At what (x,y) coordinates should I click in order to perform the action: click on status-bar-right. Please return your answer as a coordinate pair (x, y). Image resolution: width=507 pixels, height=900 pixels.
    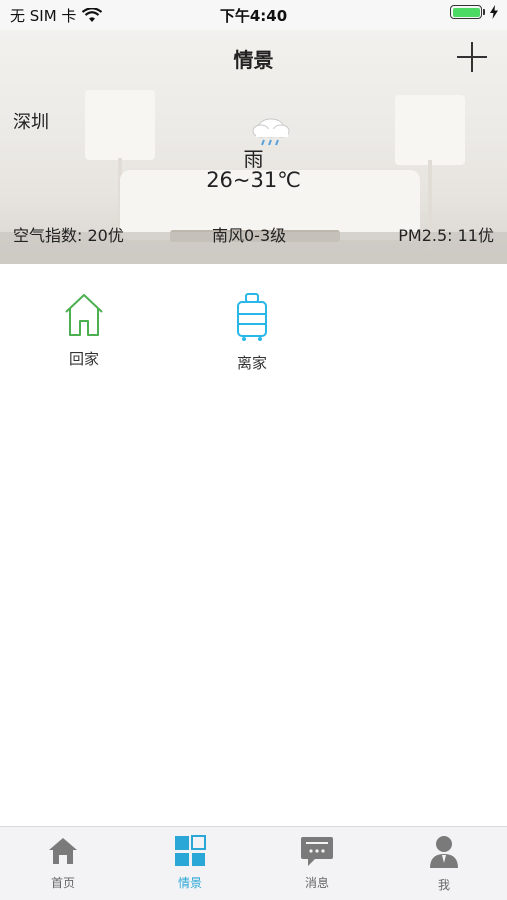
    Looking at the image, I should click on (474, 12).